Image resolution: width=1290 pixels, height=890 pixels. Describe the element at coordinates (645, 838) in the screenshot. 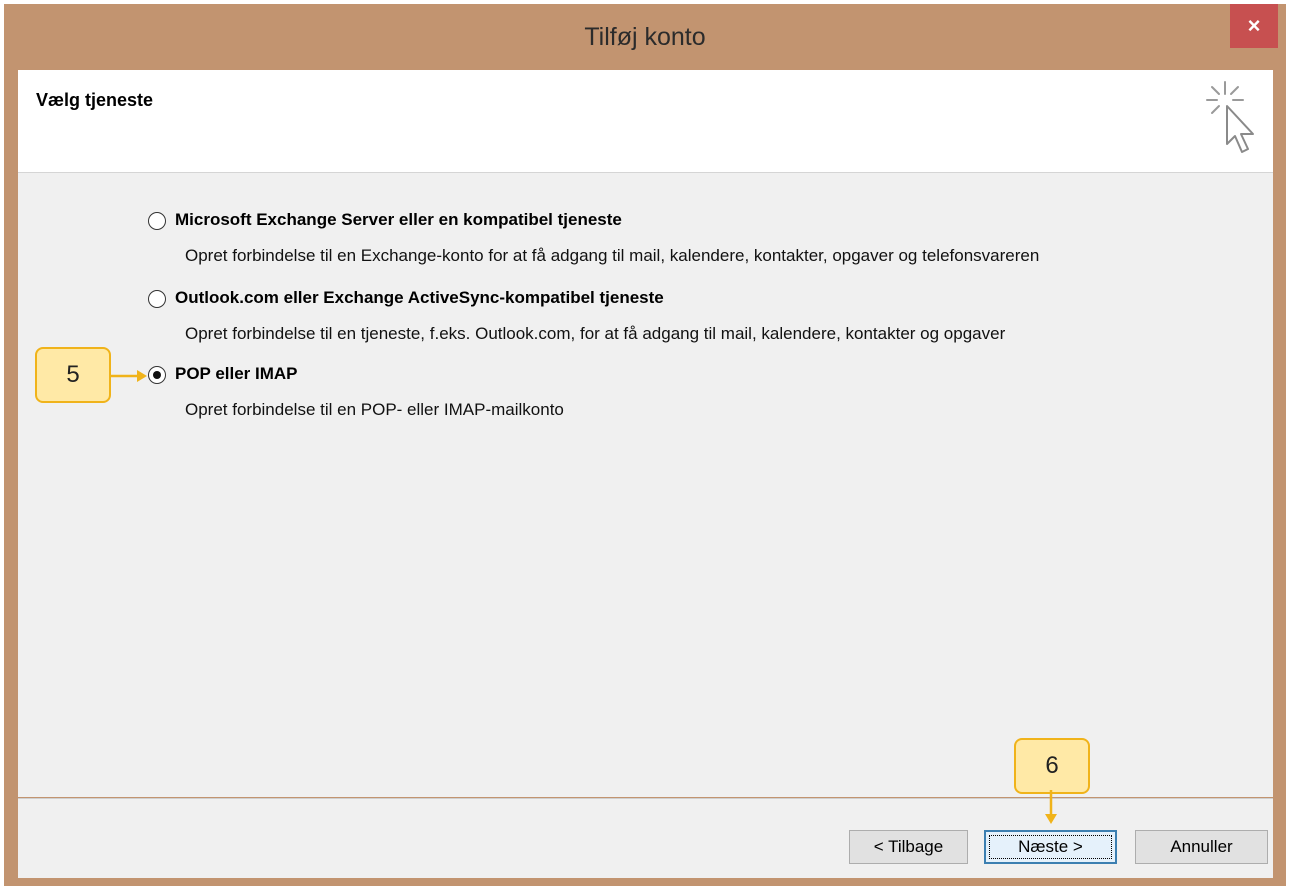

I see `button-bar: < Tilbage Næste > Annuller` at that location.